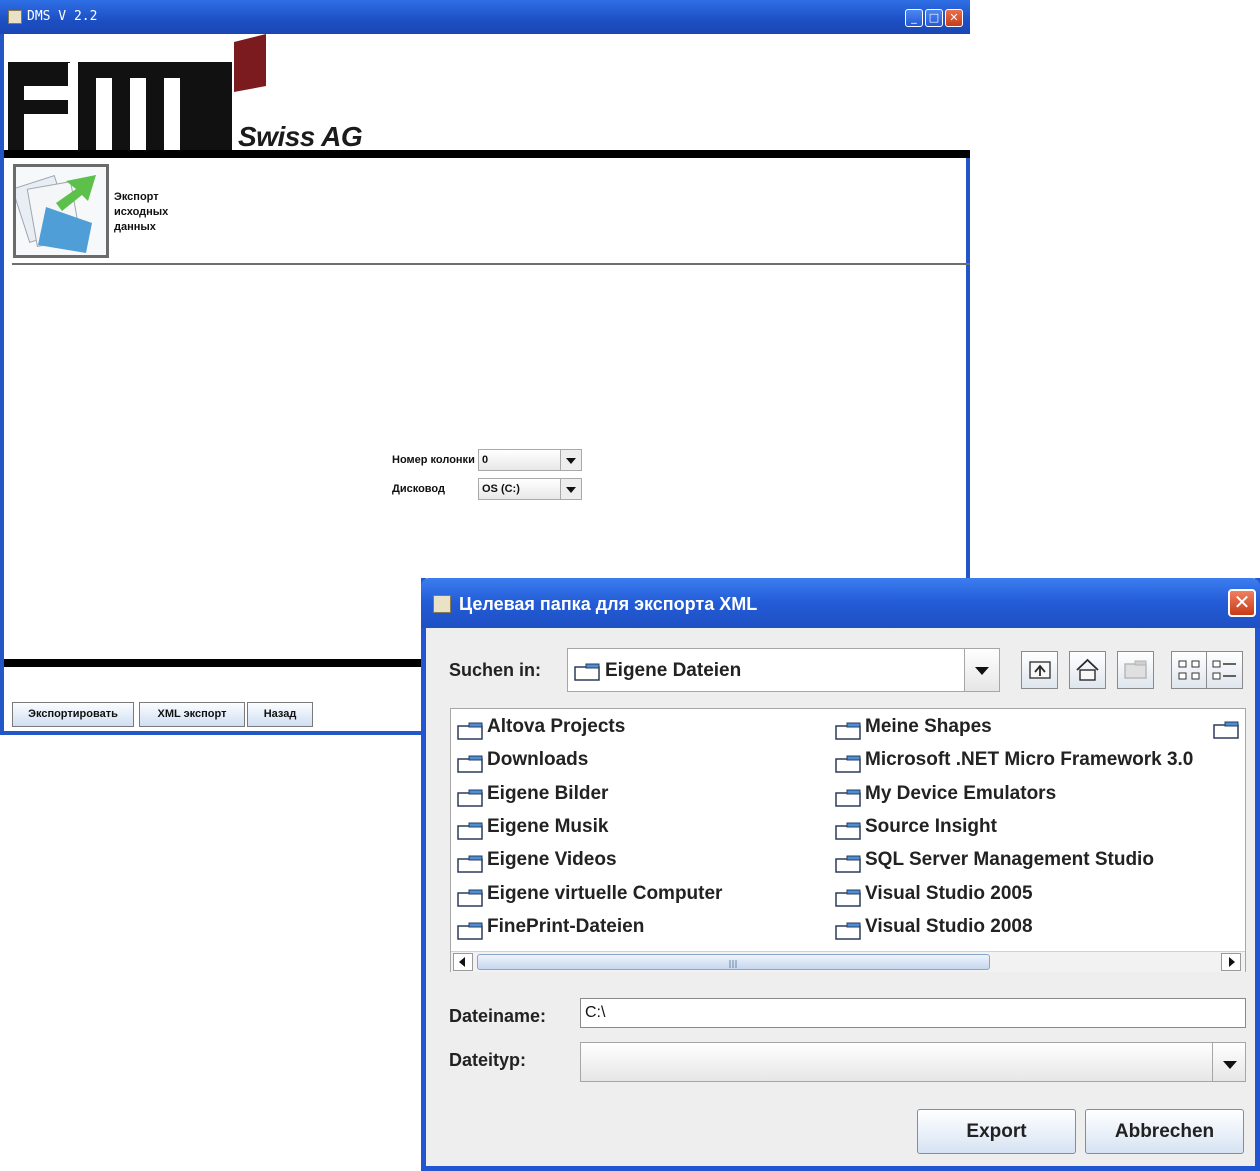  I want to click on home-button, so click(1087, 670).